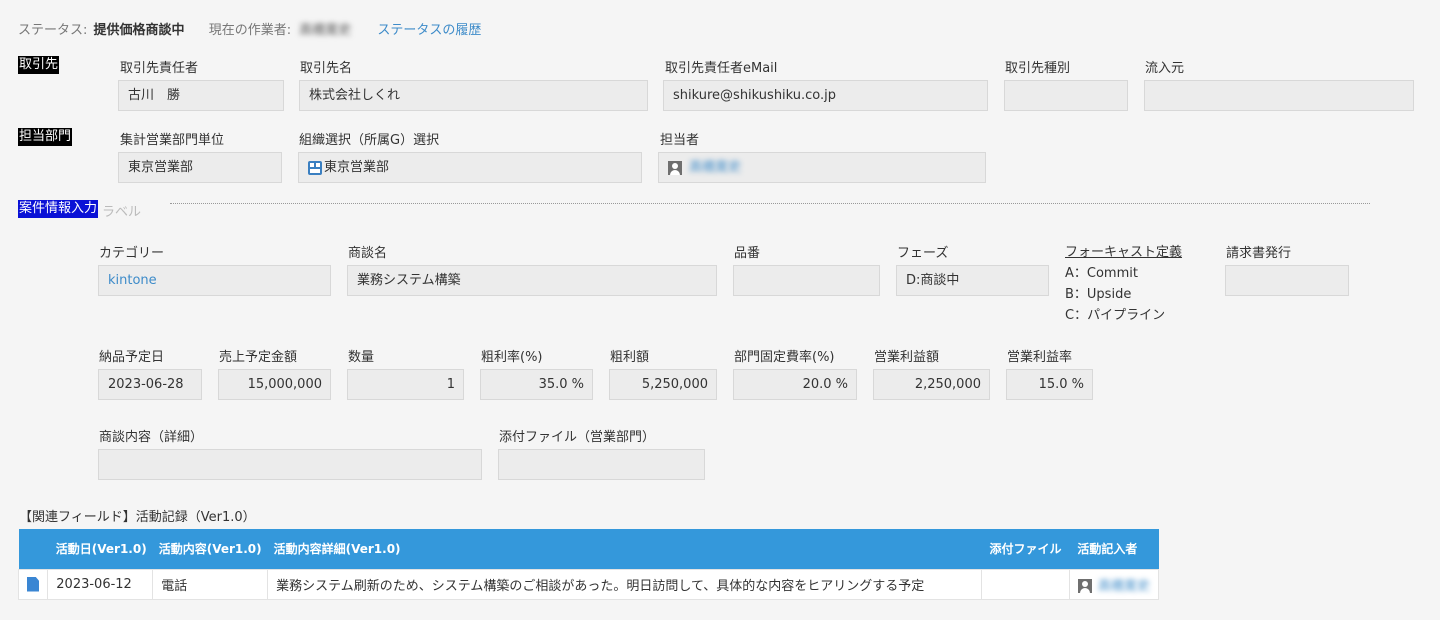 This screenshot has height=620, width=1440. Describe the element at coordinates (770, 203) in the screenshot. I see `section-divider` at that location.